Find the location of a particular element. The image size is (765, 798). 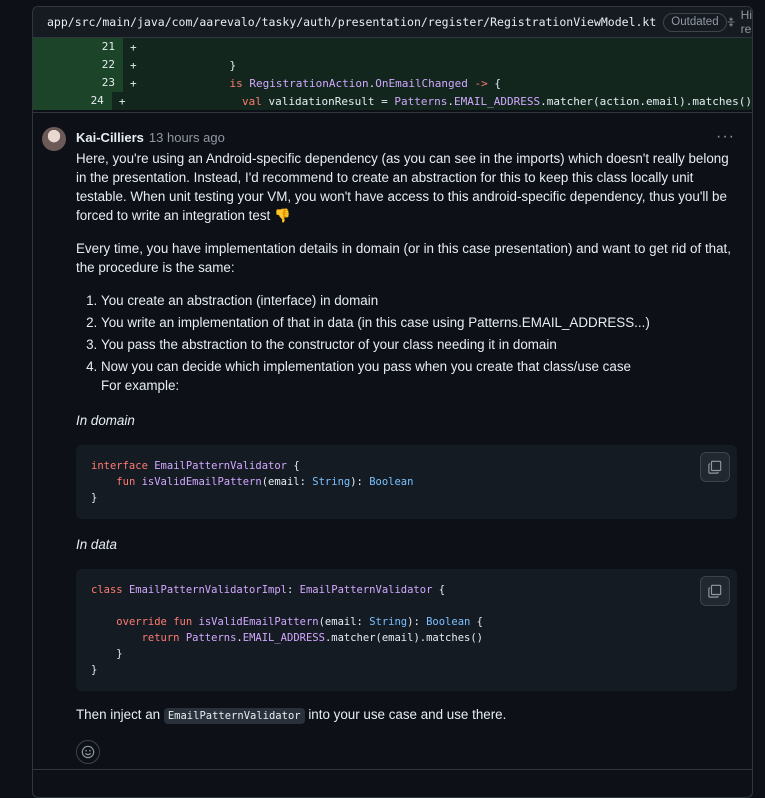

outdated-badge: Outdated is located at coordinates (695, 22).